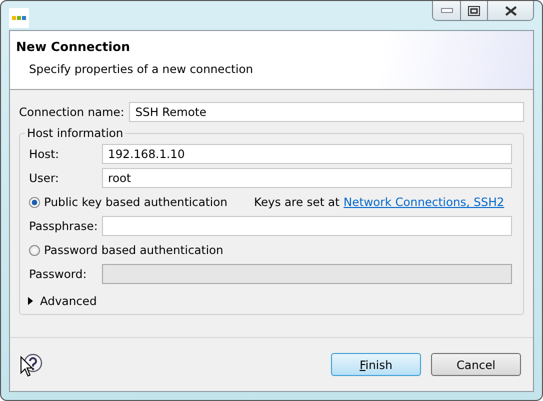 The image size is (543, 401). I want to click on field-label: Connection name:, so click(71, 112).